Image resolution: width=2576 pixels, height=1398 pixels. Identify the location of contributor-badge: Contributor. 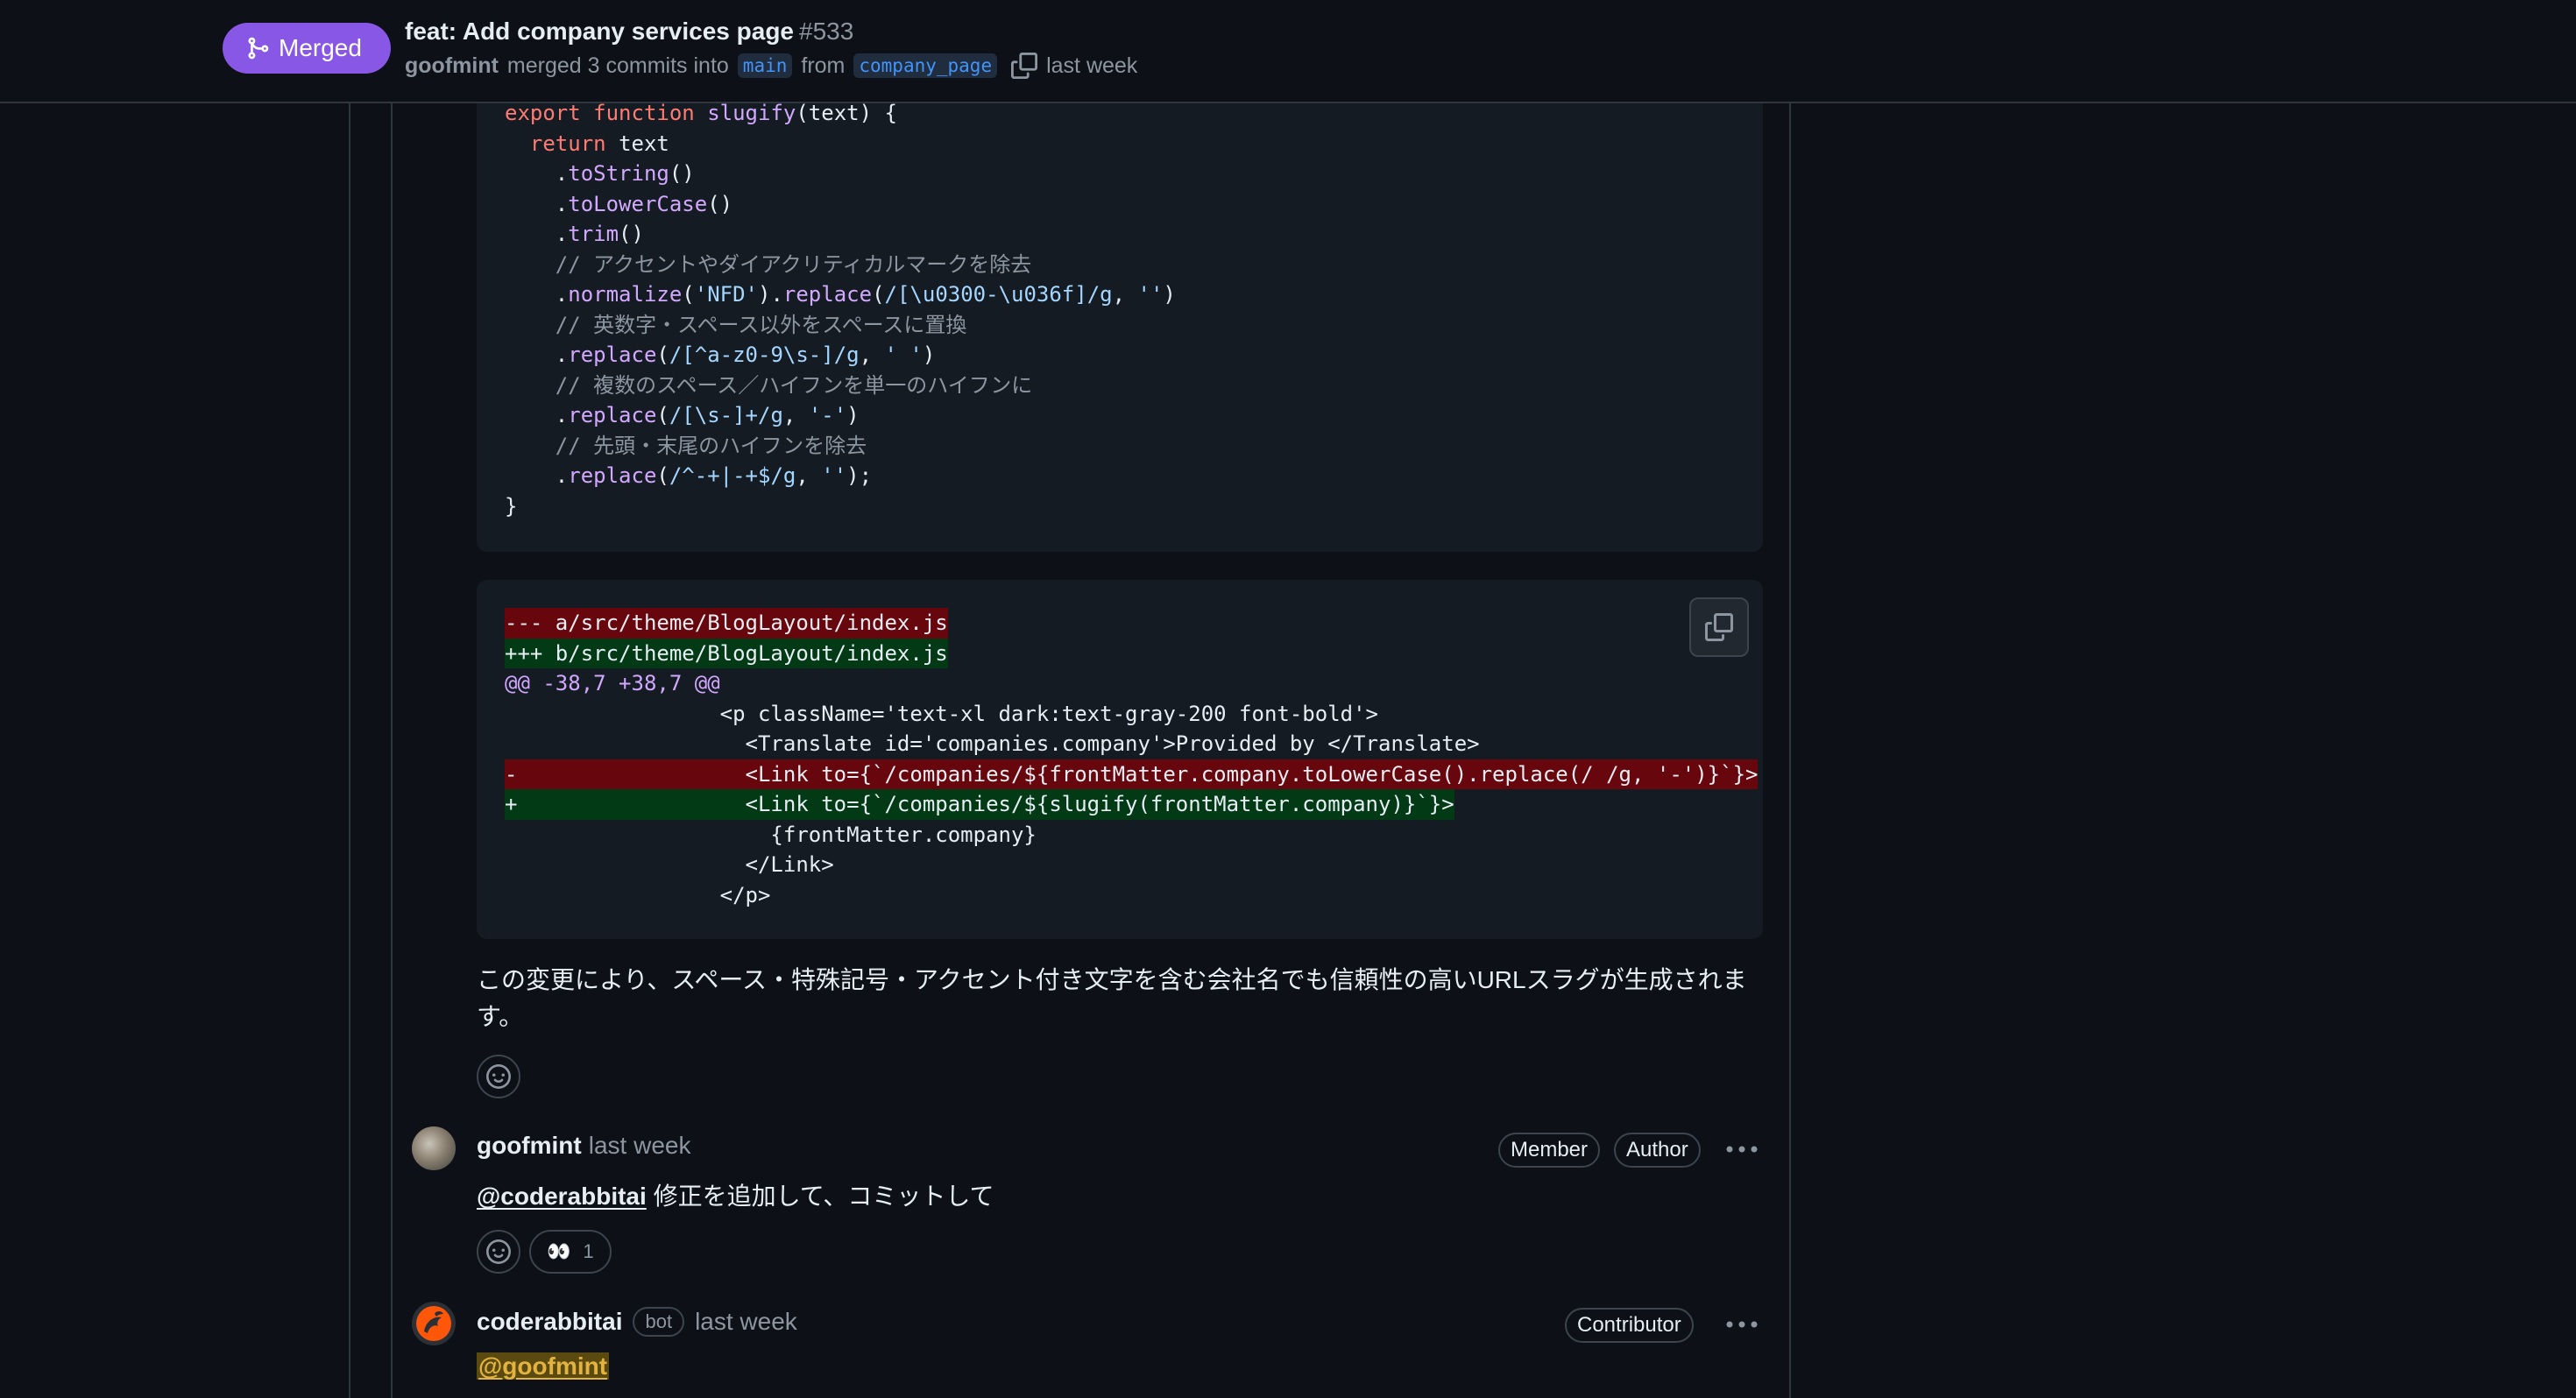
(1629, 1325).